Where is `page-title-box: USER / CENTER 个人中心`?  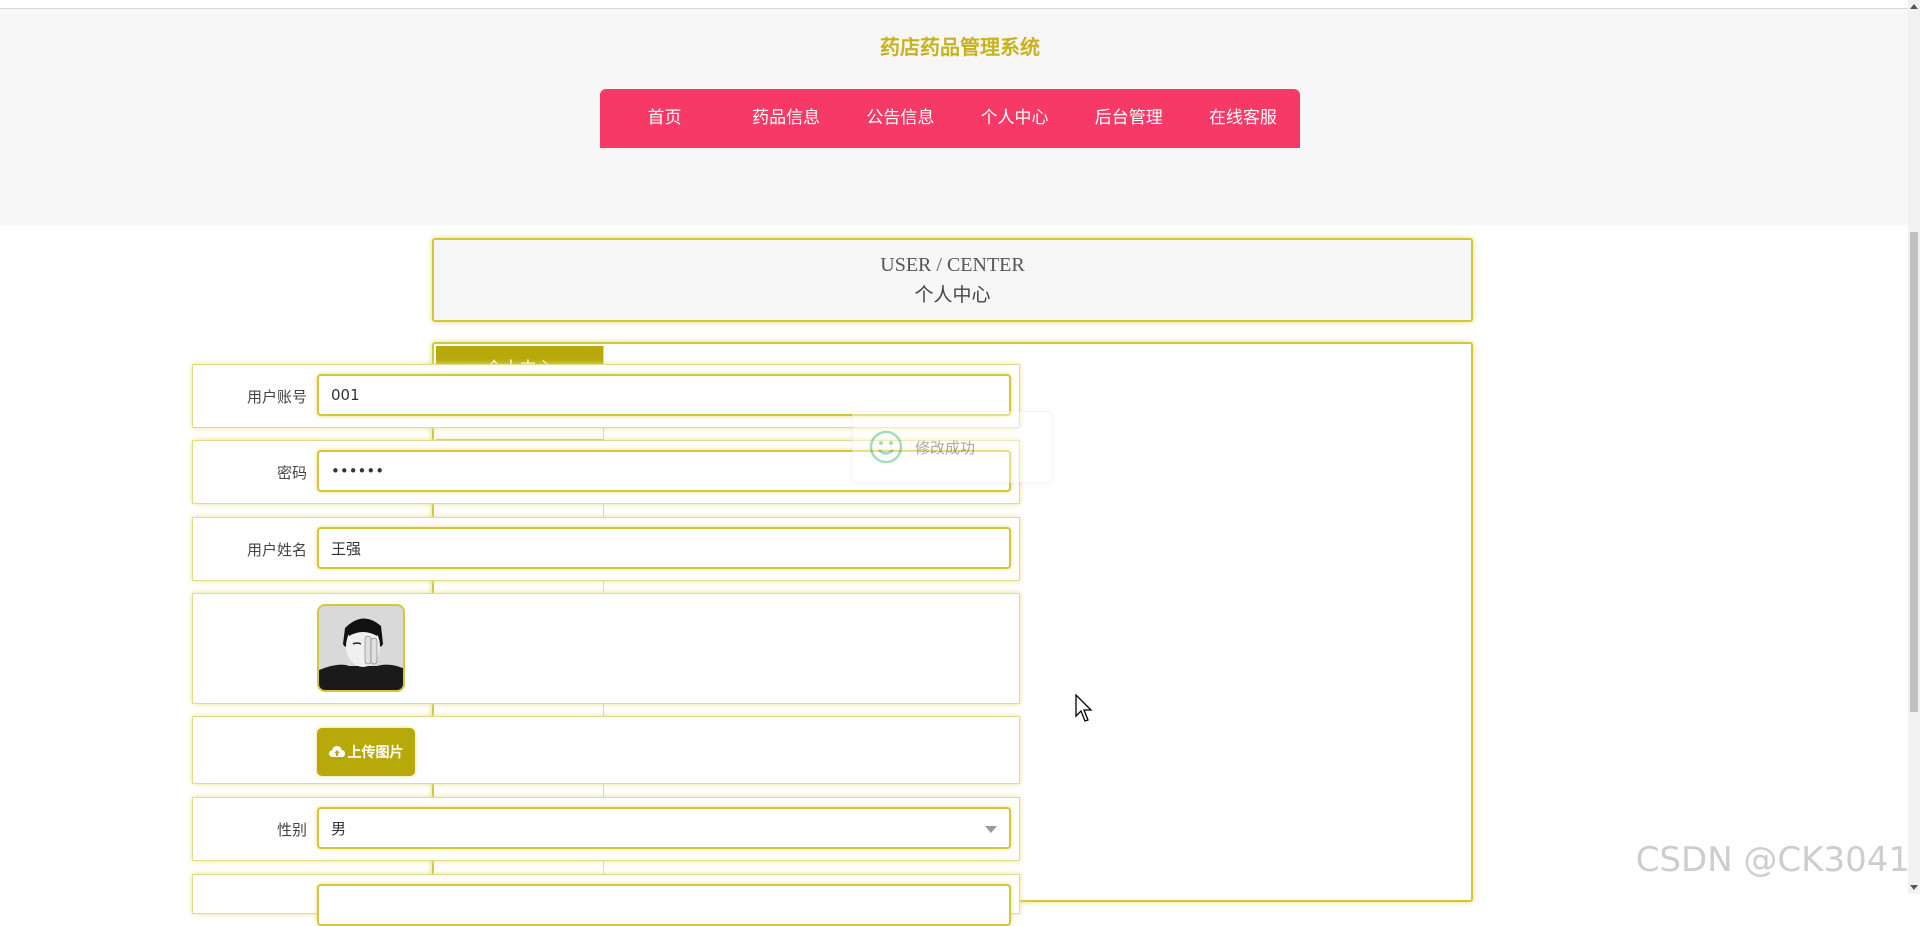 page-title-box: USER / CENTER 个人中心 is located at coordinates (952, 280).